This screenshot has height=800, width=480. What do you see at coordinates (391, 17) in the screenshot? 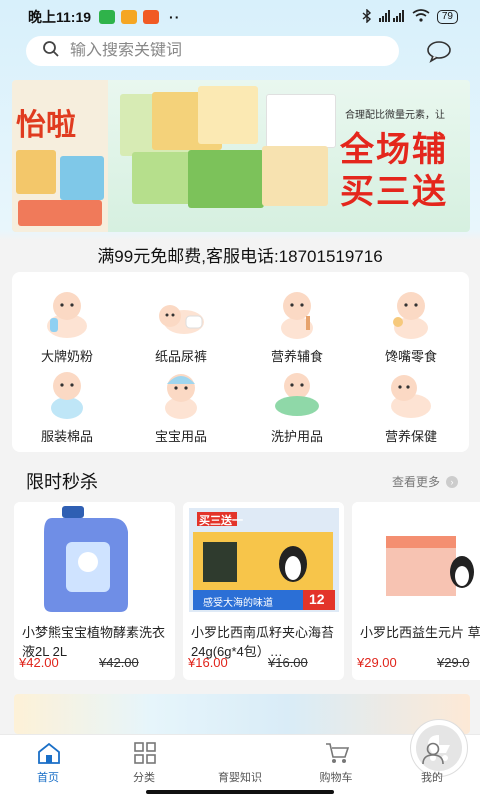
I see `signal-icon` at bounding box center [391, 17].